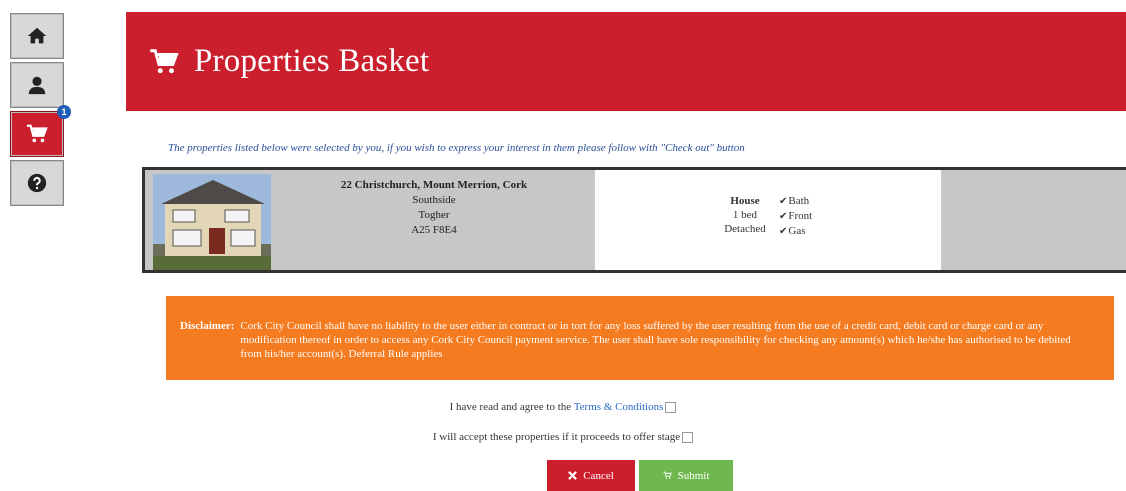 The image size is (1126, 491). I want to click on terms-checkbox, so click(671, 407).